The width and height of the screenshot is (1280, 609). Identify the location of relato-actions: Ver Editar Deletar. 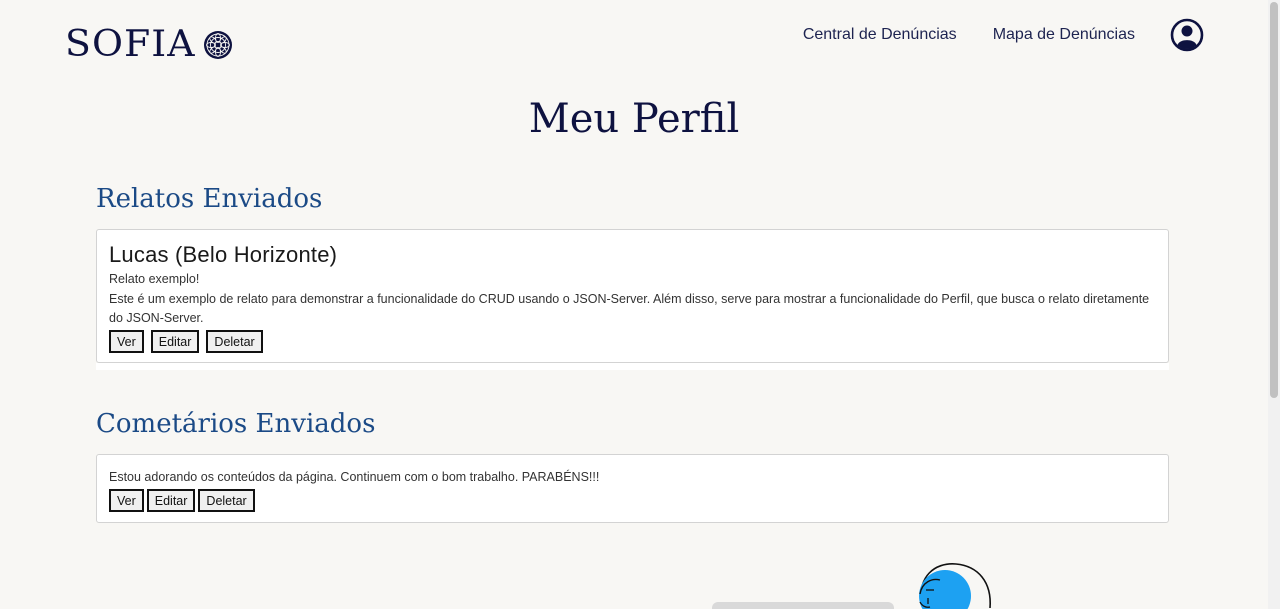
(632, 341).